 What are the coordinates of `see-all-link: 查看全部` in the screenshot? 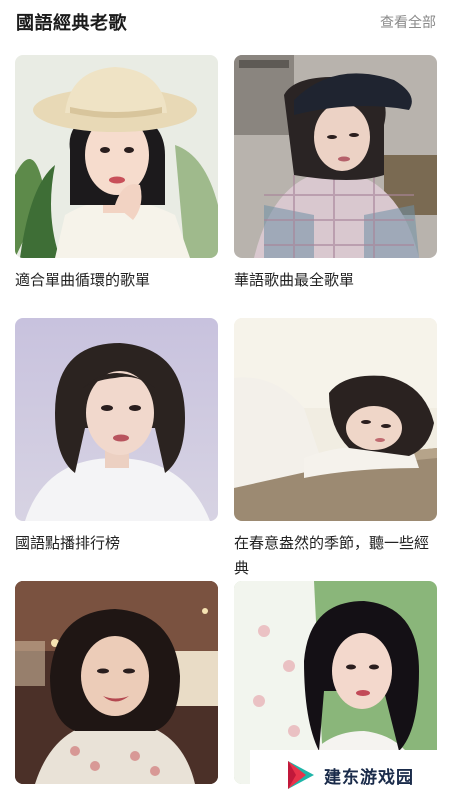 It's located at (408, 22).